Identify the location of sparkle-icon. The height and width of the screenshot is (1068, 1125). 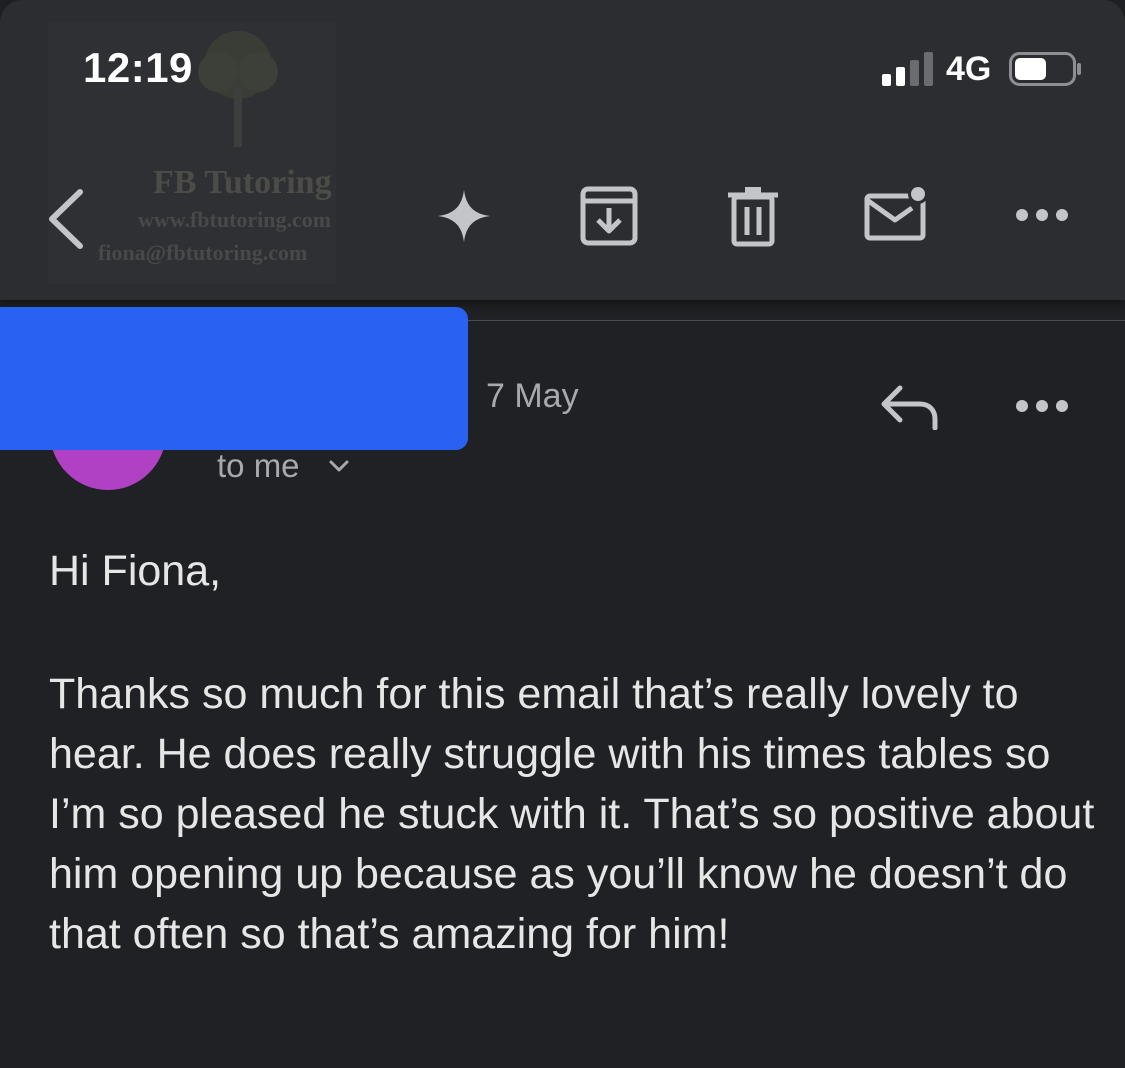
(464, 216).